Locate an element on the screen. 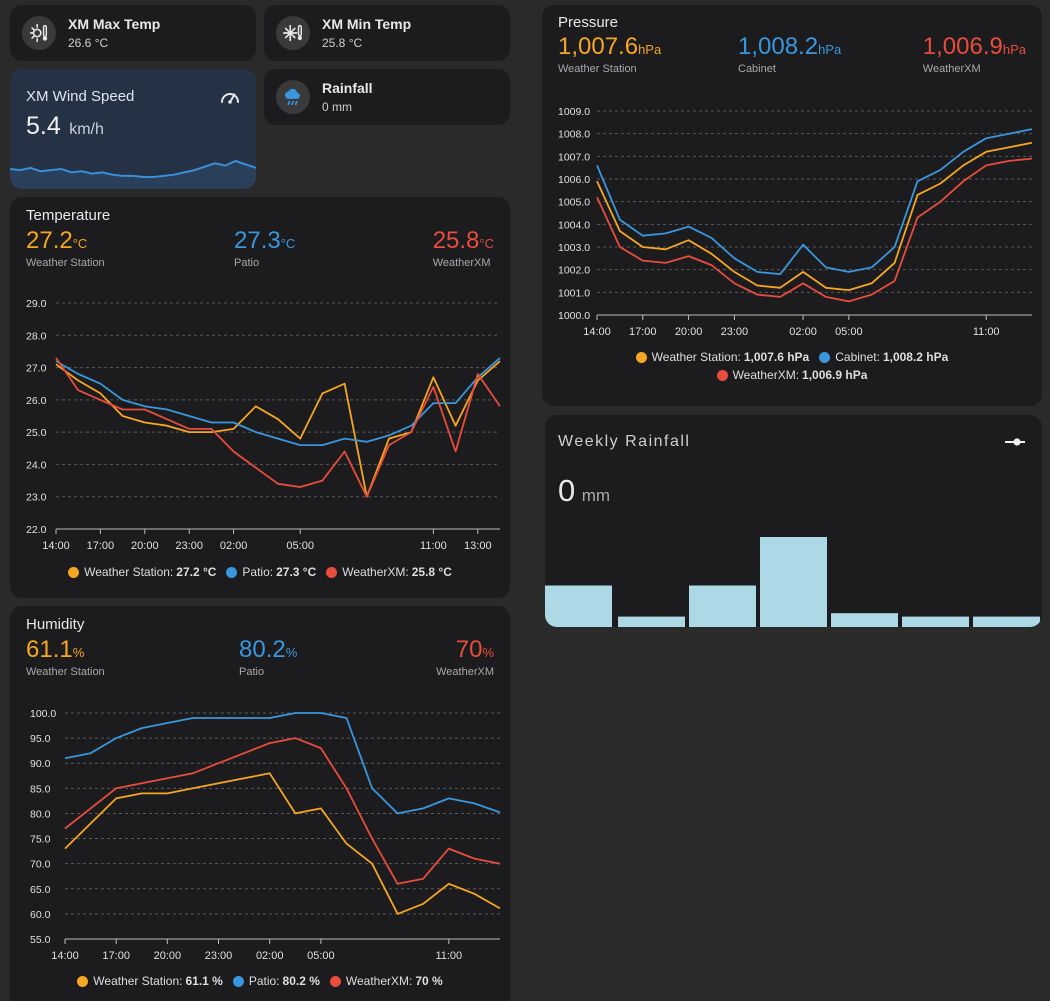  legend-item-weatherxm: WeatherXM: 25.8 °C is located at coordinates (389, 572).